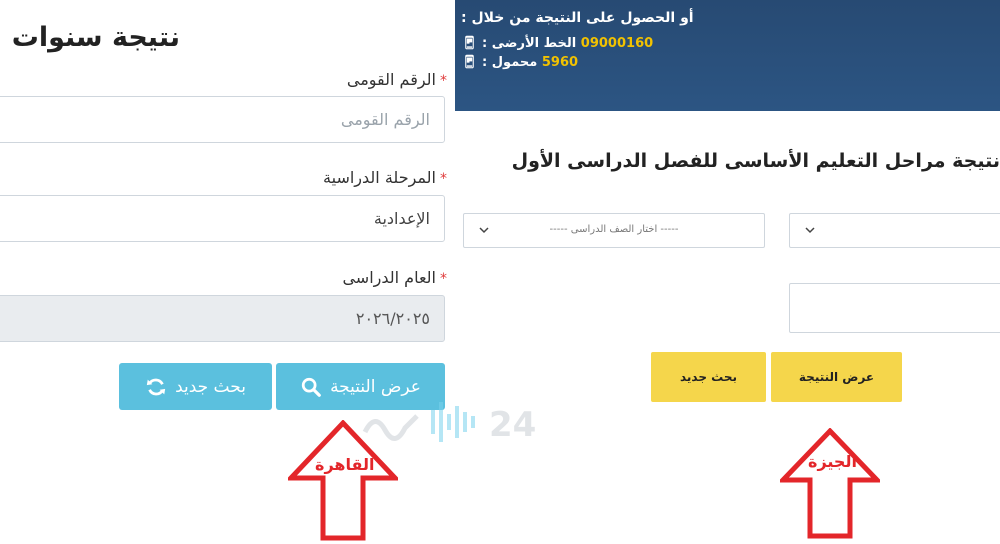  What do you see at coordinates (832, 461) in the screenshot?
I see `giza-label: الجيزة` at bounding box center [832, 461].